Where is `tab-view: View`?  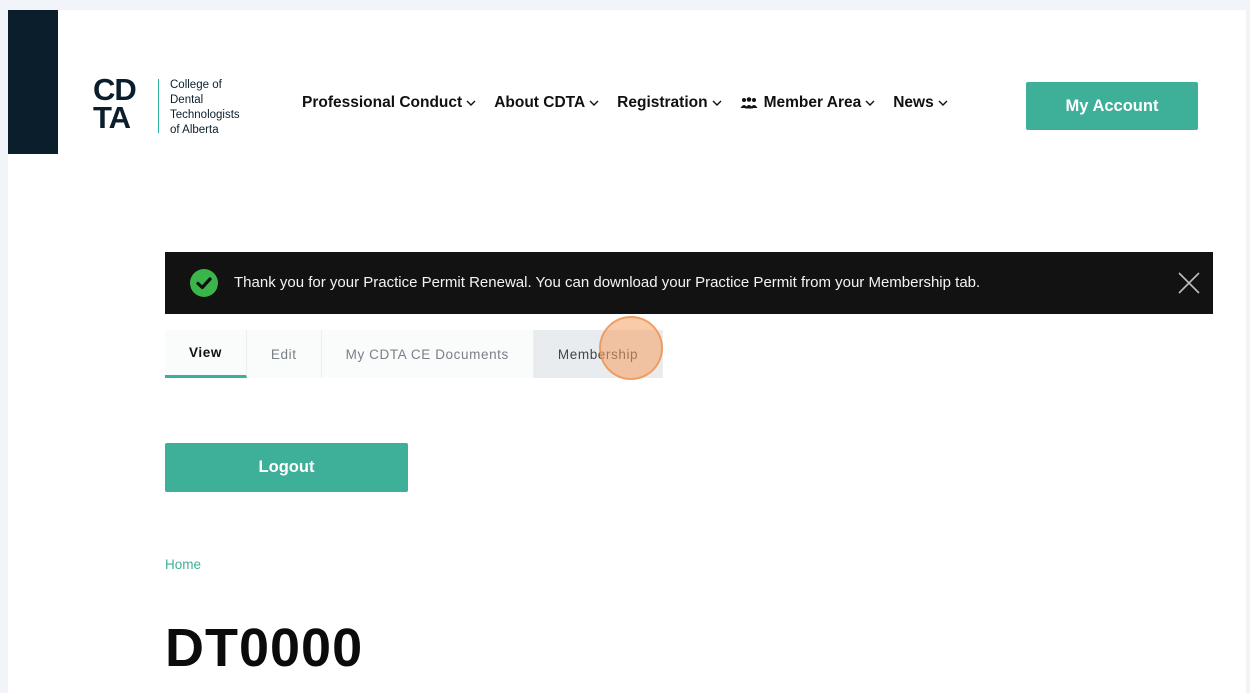 tab-view: View is located at coordinates (206, 354).